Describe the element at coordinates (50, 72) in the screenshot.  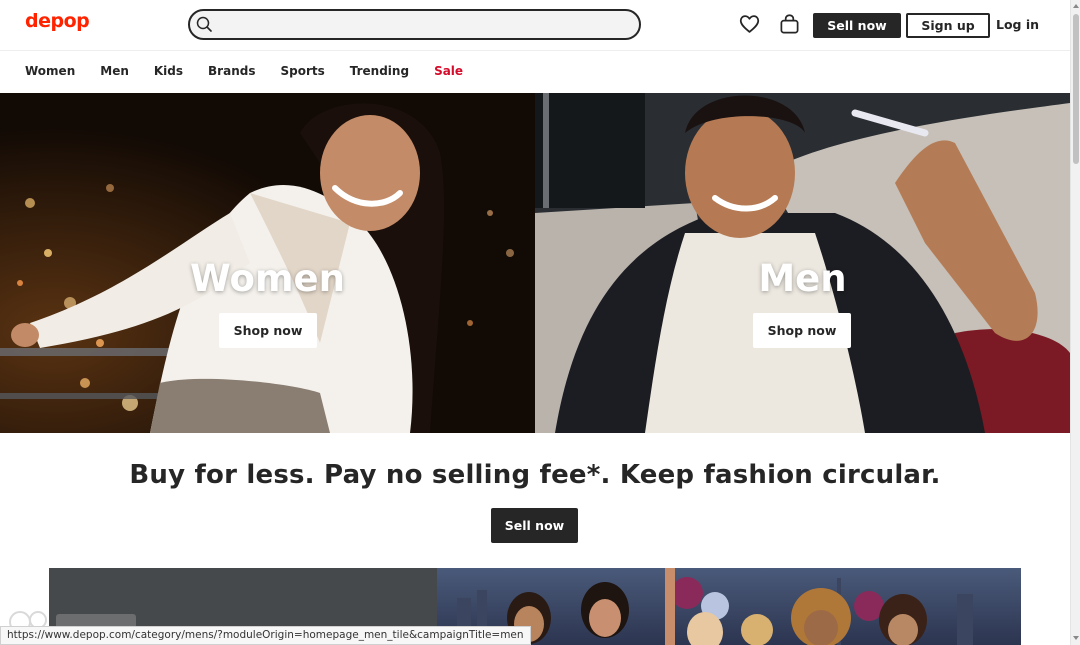
I see `nav-item-women: Women` at that location.